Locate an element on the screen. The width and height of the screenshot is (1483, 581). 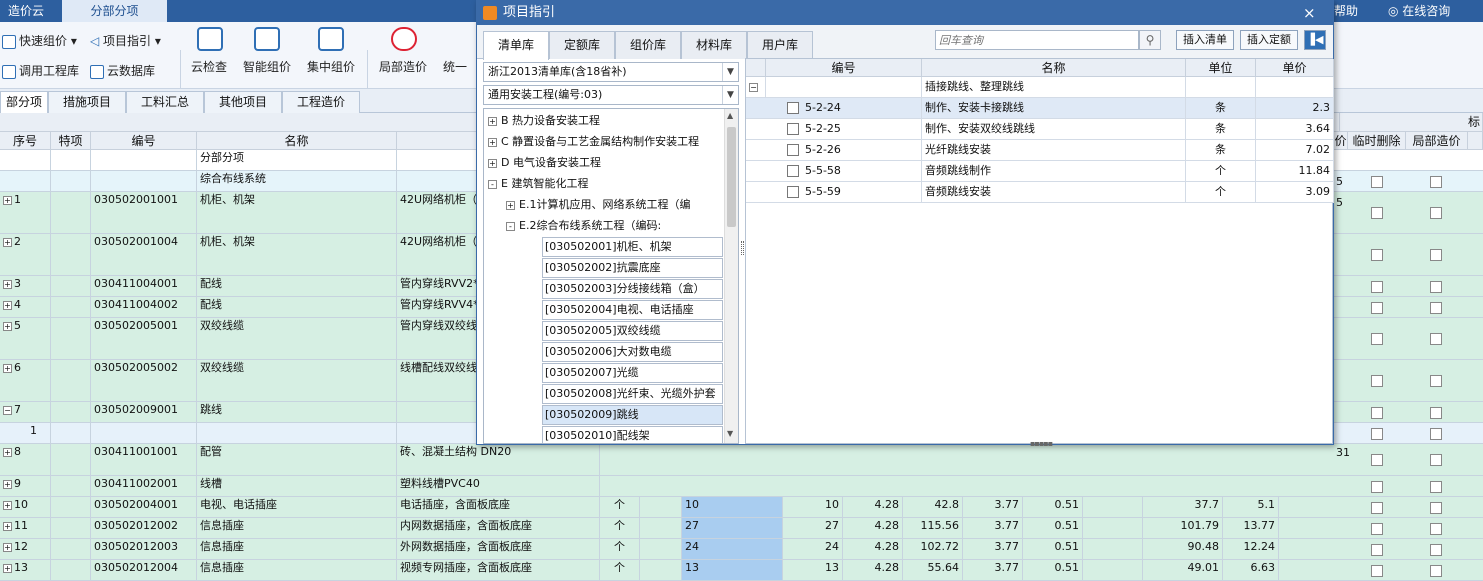
smart-price-button: 智能组价 is located at coordinates (267, 66).